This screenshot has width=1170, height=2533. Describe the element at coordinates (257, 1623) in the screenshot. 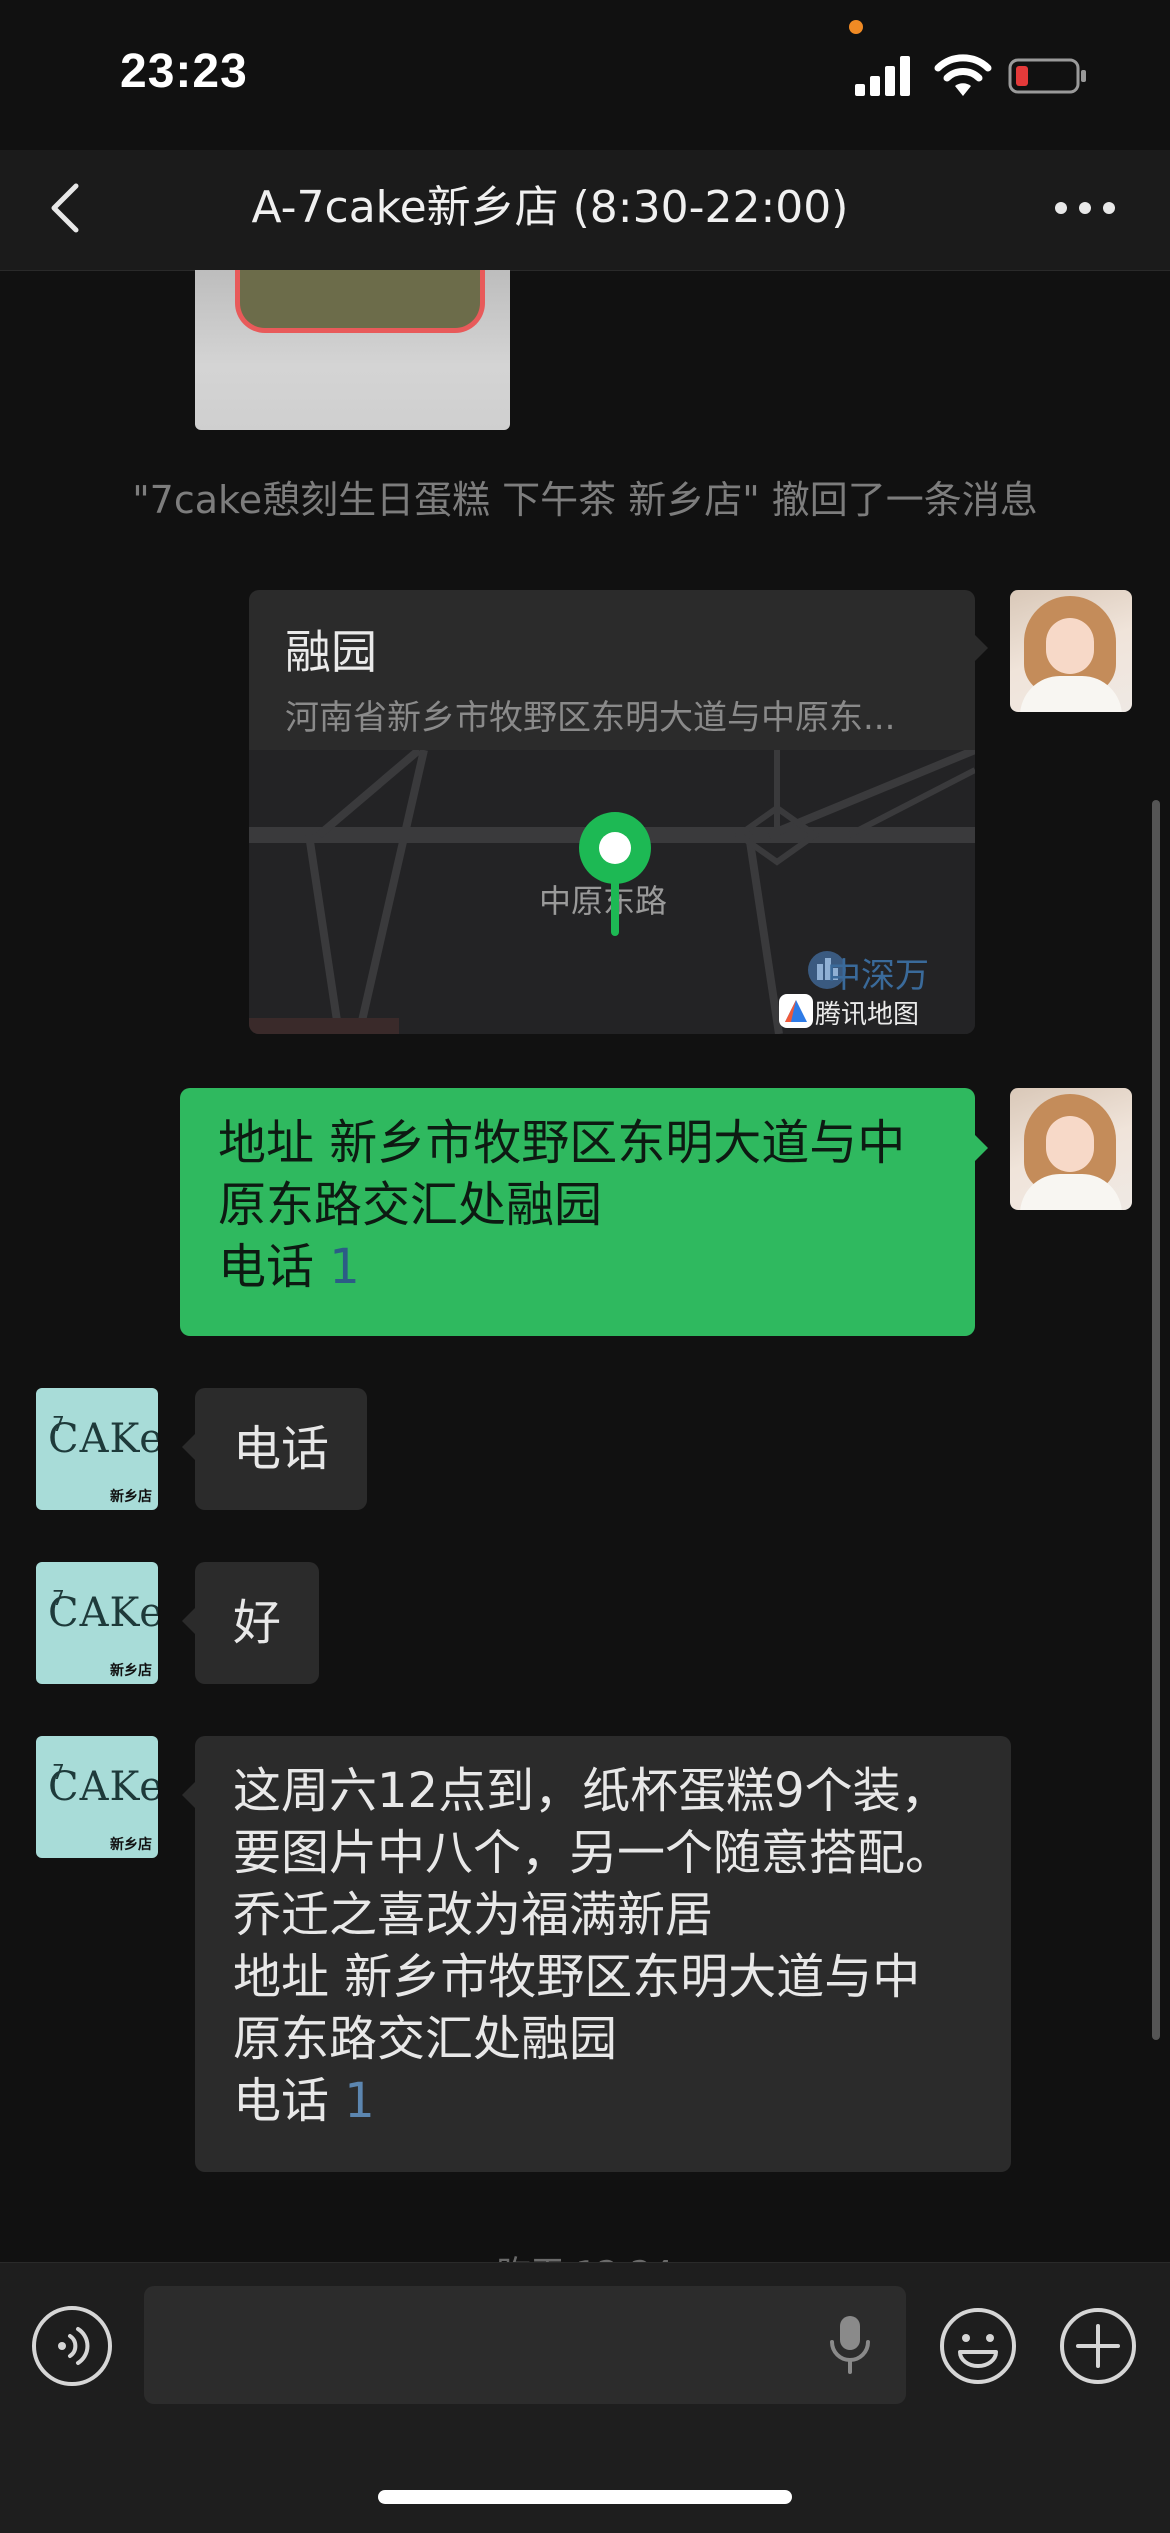

I see `received-message-ok: 好` at that location.